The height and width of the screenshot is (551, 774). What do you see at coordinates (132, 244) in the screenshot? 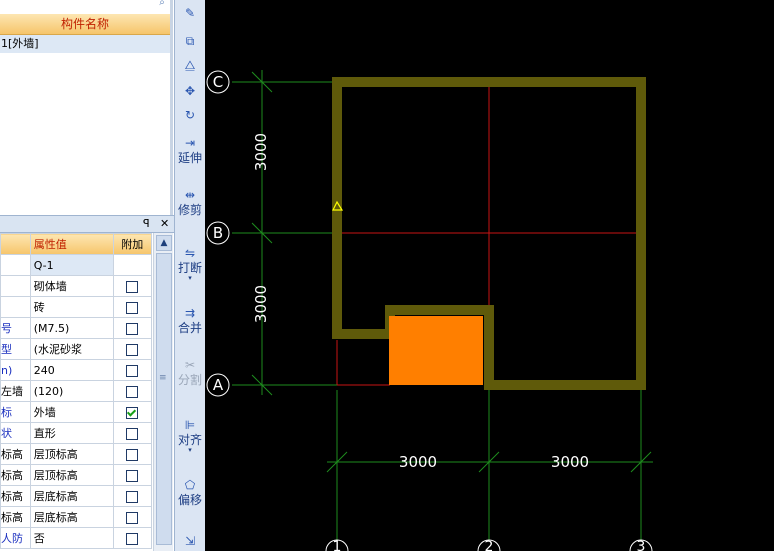
I see `property-extra-header: 附加` at bounding box center [132, 244].